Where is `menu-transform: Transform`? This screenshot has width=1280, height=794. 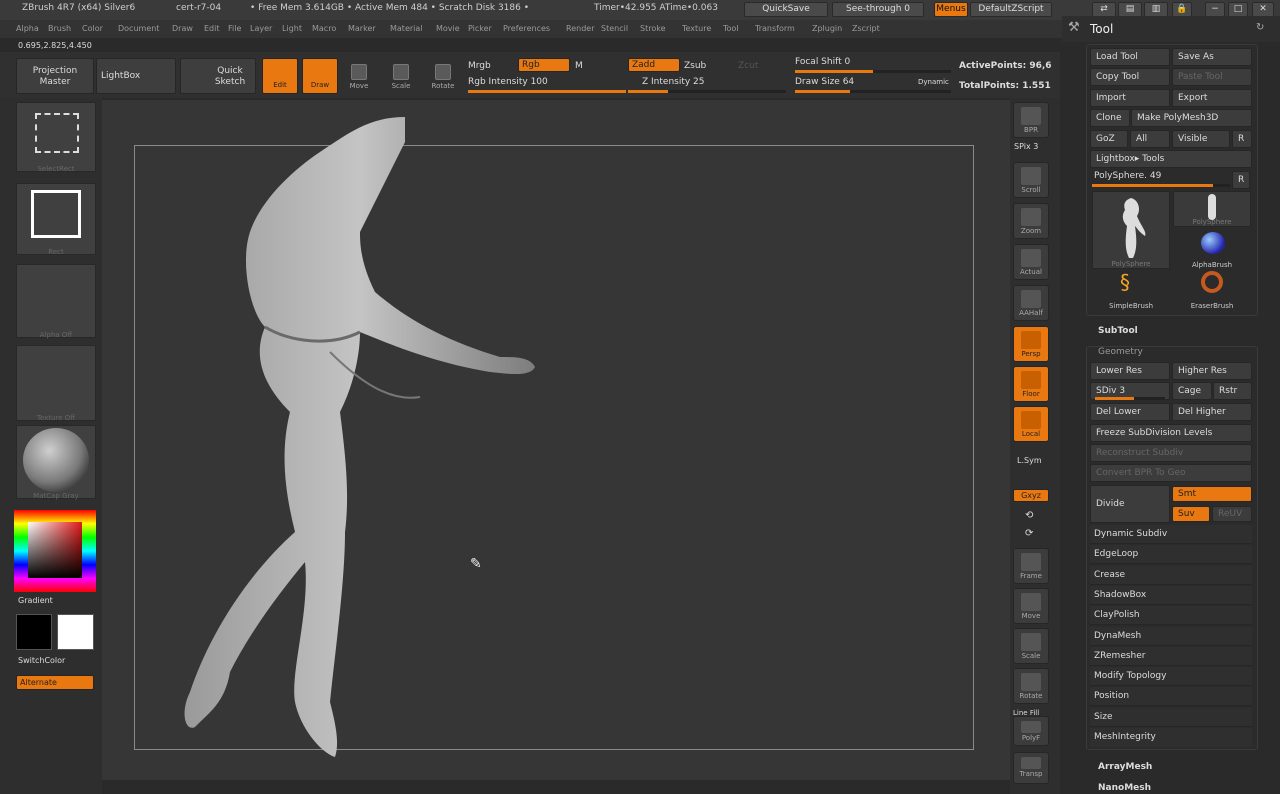 menu-transform: Transform is located at coordinates (775, 28).